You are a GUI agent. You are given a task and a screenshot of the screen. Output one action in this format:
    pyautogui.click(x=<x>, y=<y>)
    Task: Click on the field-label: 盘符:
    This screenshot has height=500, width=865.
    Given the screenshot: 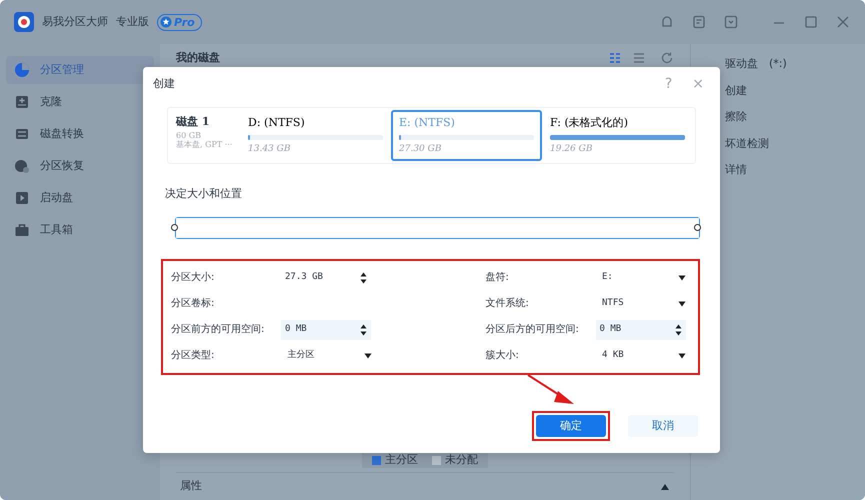 What is the action you would take?
    pyautogui.click(x=498, y=278)
    